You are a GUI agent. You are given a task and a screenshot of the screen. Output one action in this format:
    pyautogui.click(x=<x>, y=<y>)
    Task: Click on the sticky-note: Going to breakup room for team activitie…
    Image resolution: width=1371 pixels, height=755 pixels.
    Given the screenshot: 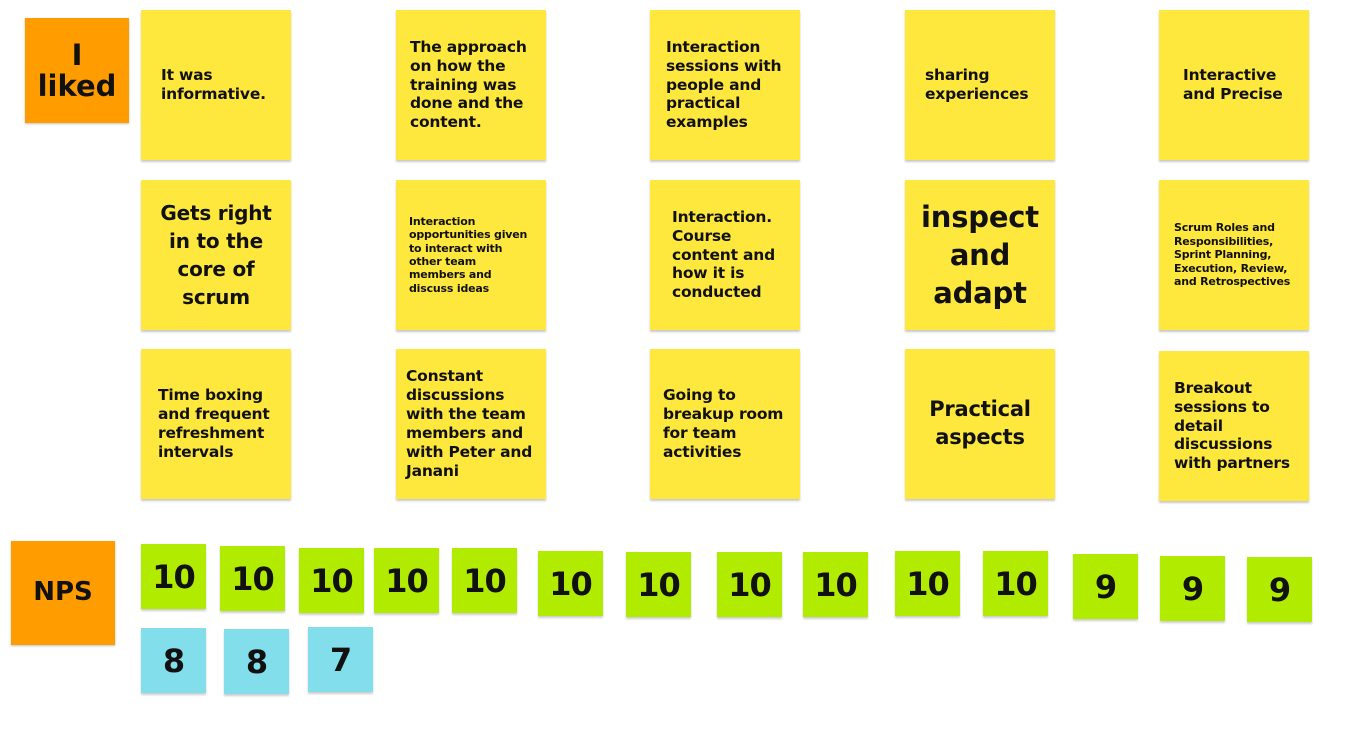 What is the action you would take?
    pyautogui.click(x=725, y=424)
    